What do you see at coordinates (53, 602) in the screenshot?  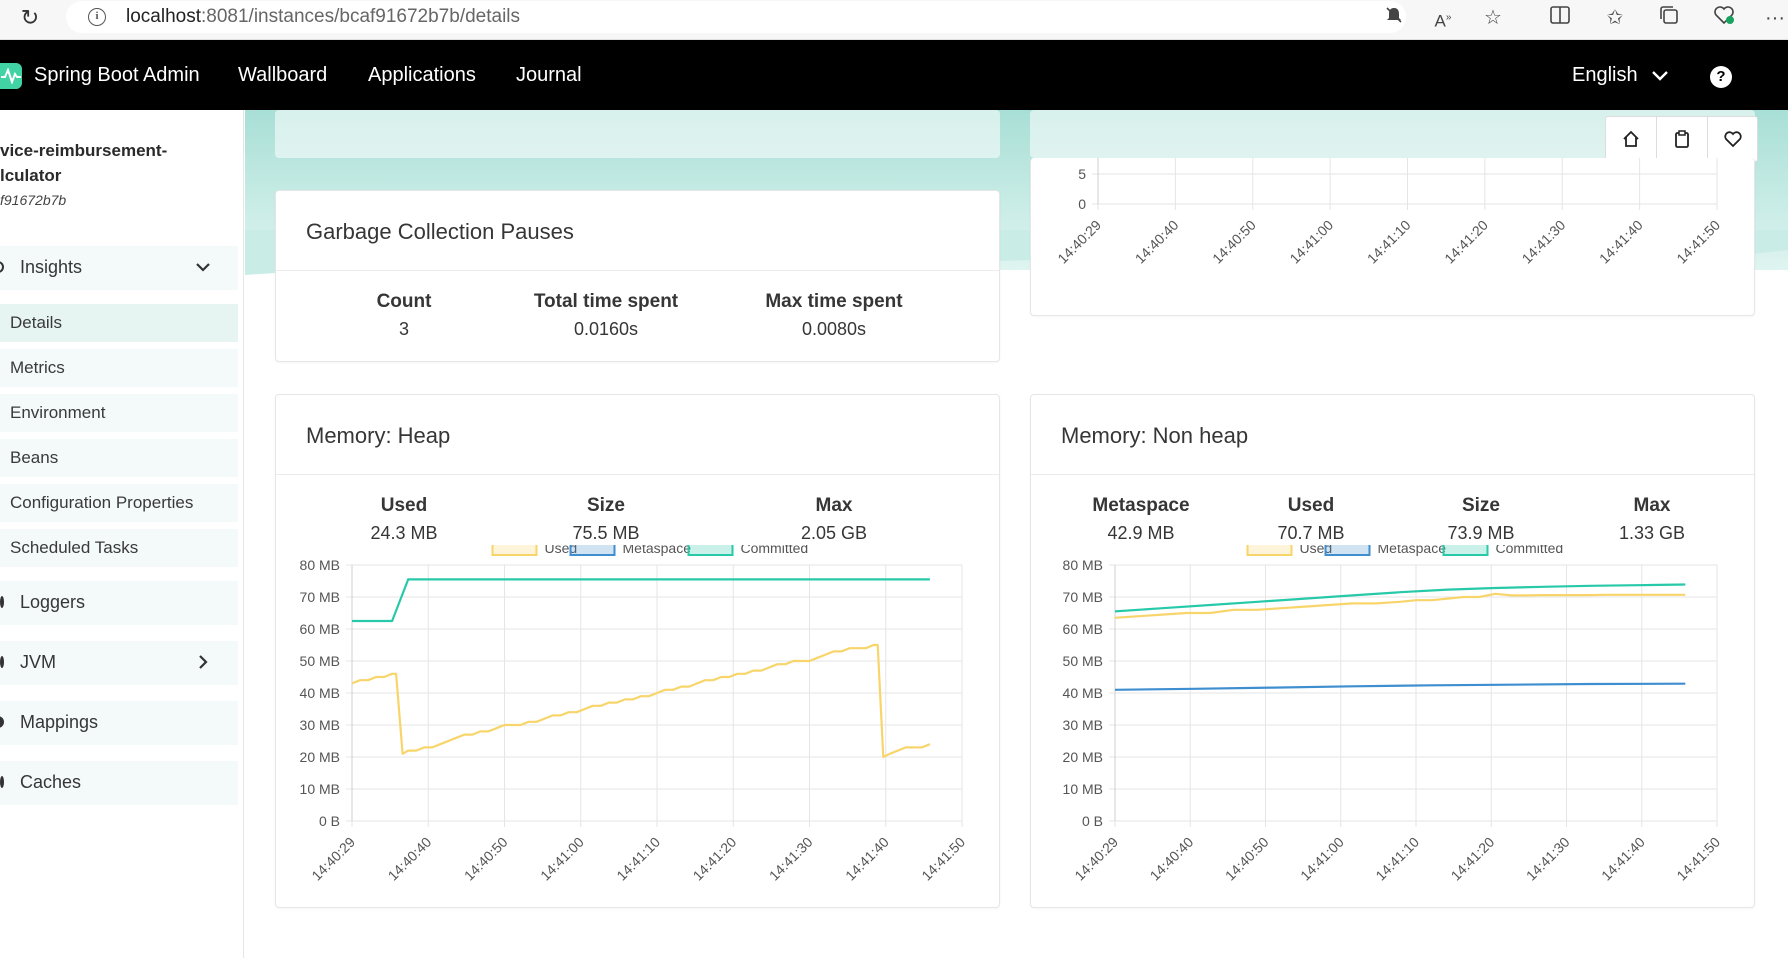 I see `sidebar-item-label: Loggers` at bounding box center [53, 602].